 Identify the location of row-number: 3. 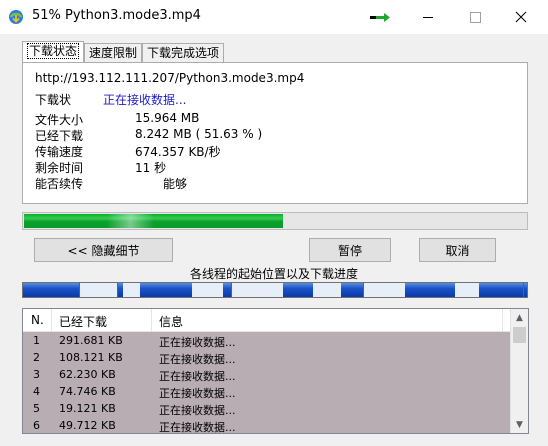
(36, 374).